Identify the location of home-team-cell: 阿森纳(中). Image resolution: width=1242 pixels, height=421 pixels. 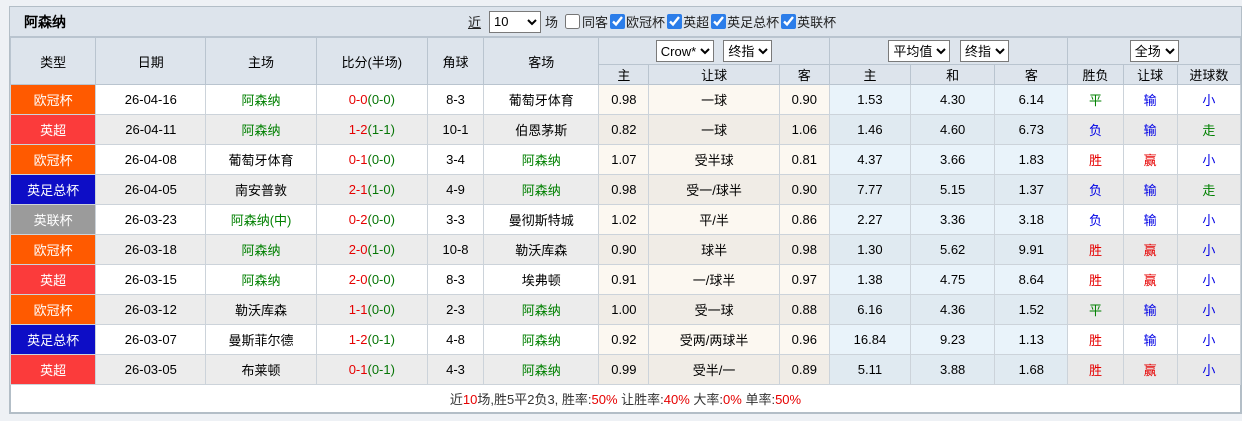
(261, 219).